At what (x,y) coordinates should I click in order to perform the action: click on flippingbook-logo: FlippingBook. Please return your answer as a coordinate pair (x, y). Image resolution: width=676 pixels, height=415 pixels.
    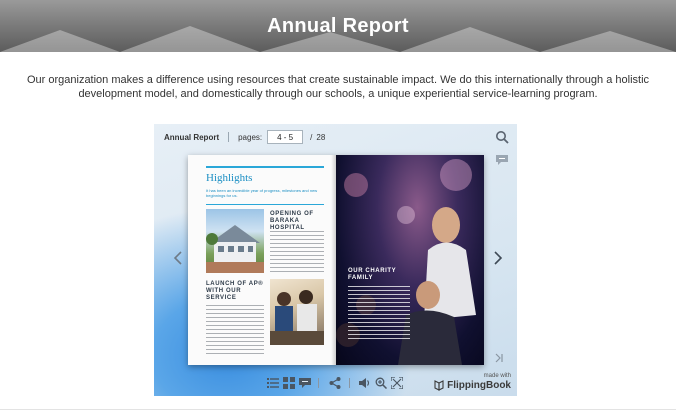
    Looking at the image, I should click on (472, 385).